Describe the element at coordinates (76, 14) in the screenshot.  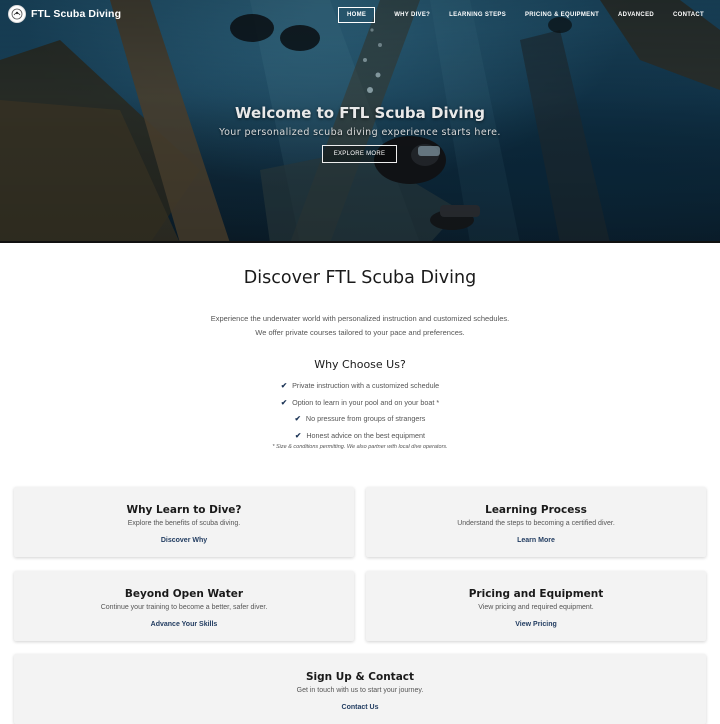
I see `brand-name: FTL Scuba Diving` at that location.